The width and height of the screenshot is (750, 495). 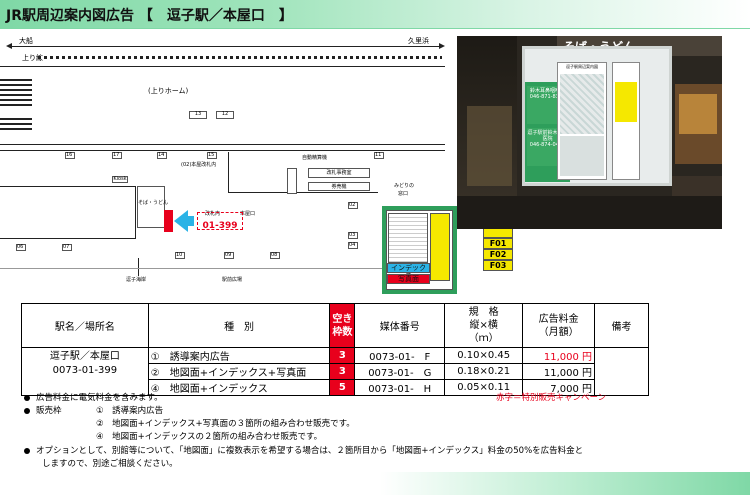 What do you see at coordinates (353, 245) in the screenshot?
I see `pillar-04: 04` at bounding box center [353, 245].